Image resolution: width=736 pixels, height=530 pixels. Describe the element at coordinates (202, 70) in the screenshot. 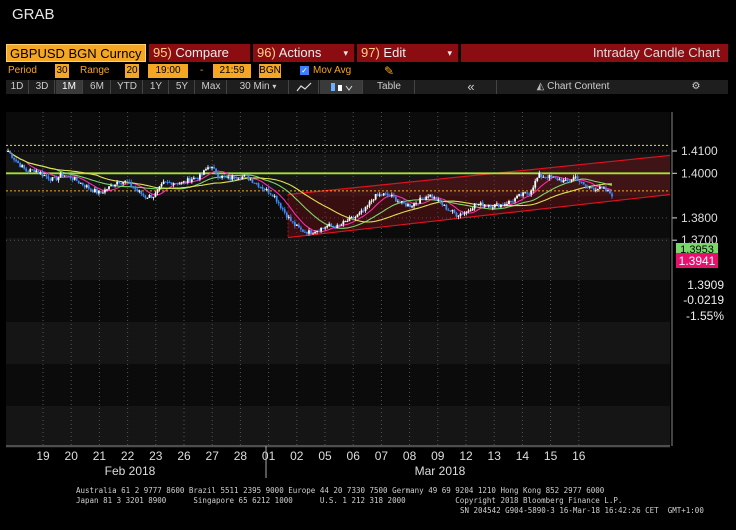

I see `time-dash: -` at that location.